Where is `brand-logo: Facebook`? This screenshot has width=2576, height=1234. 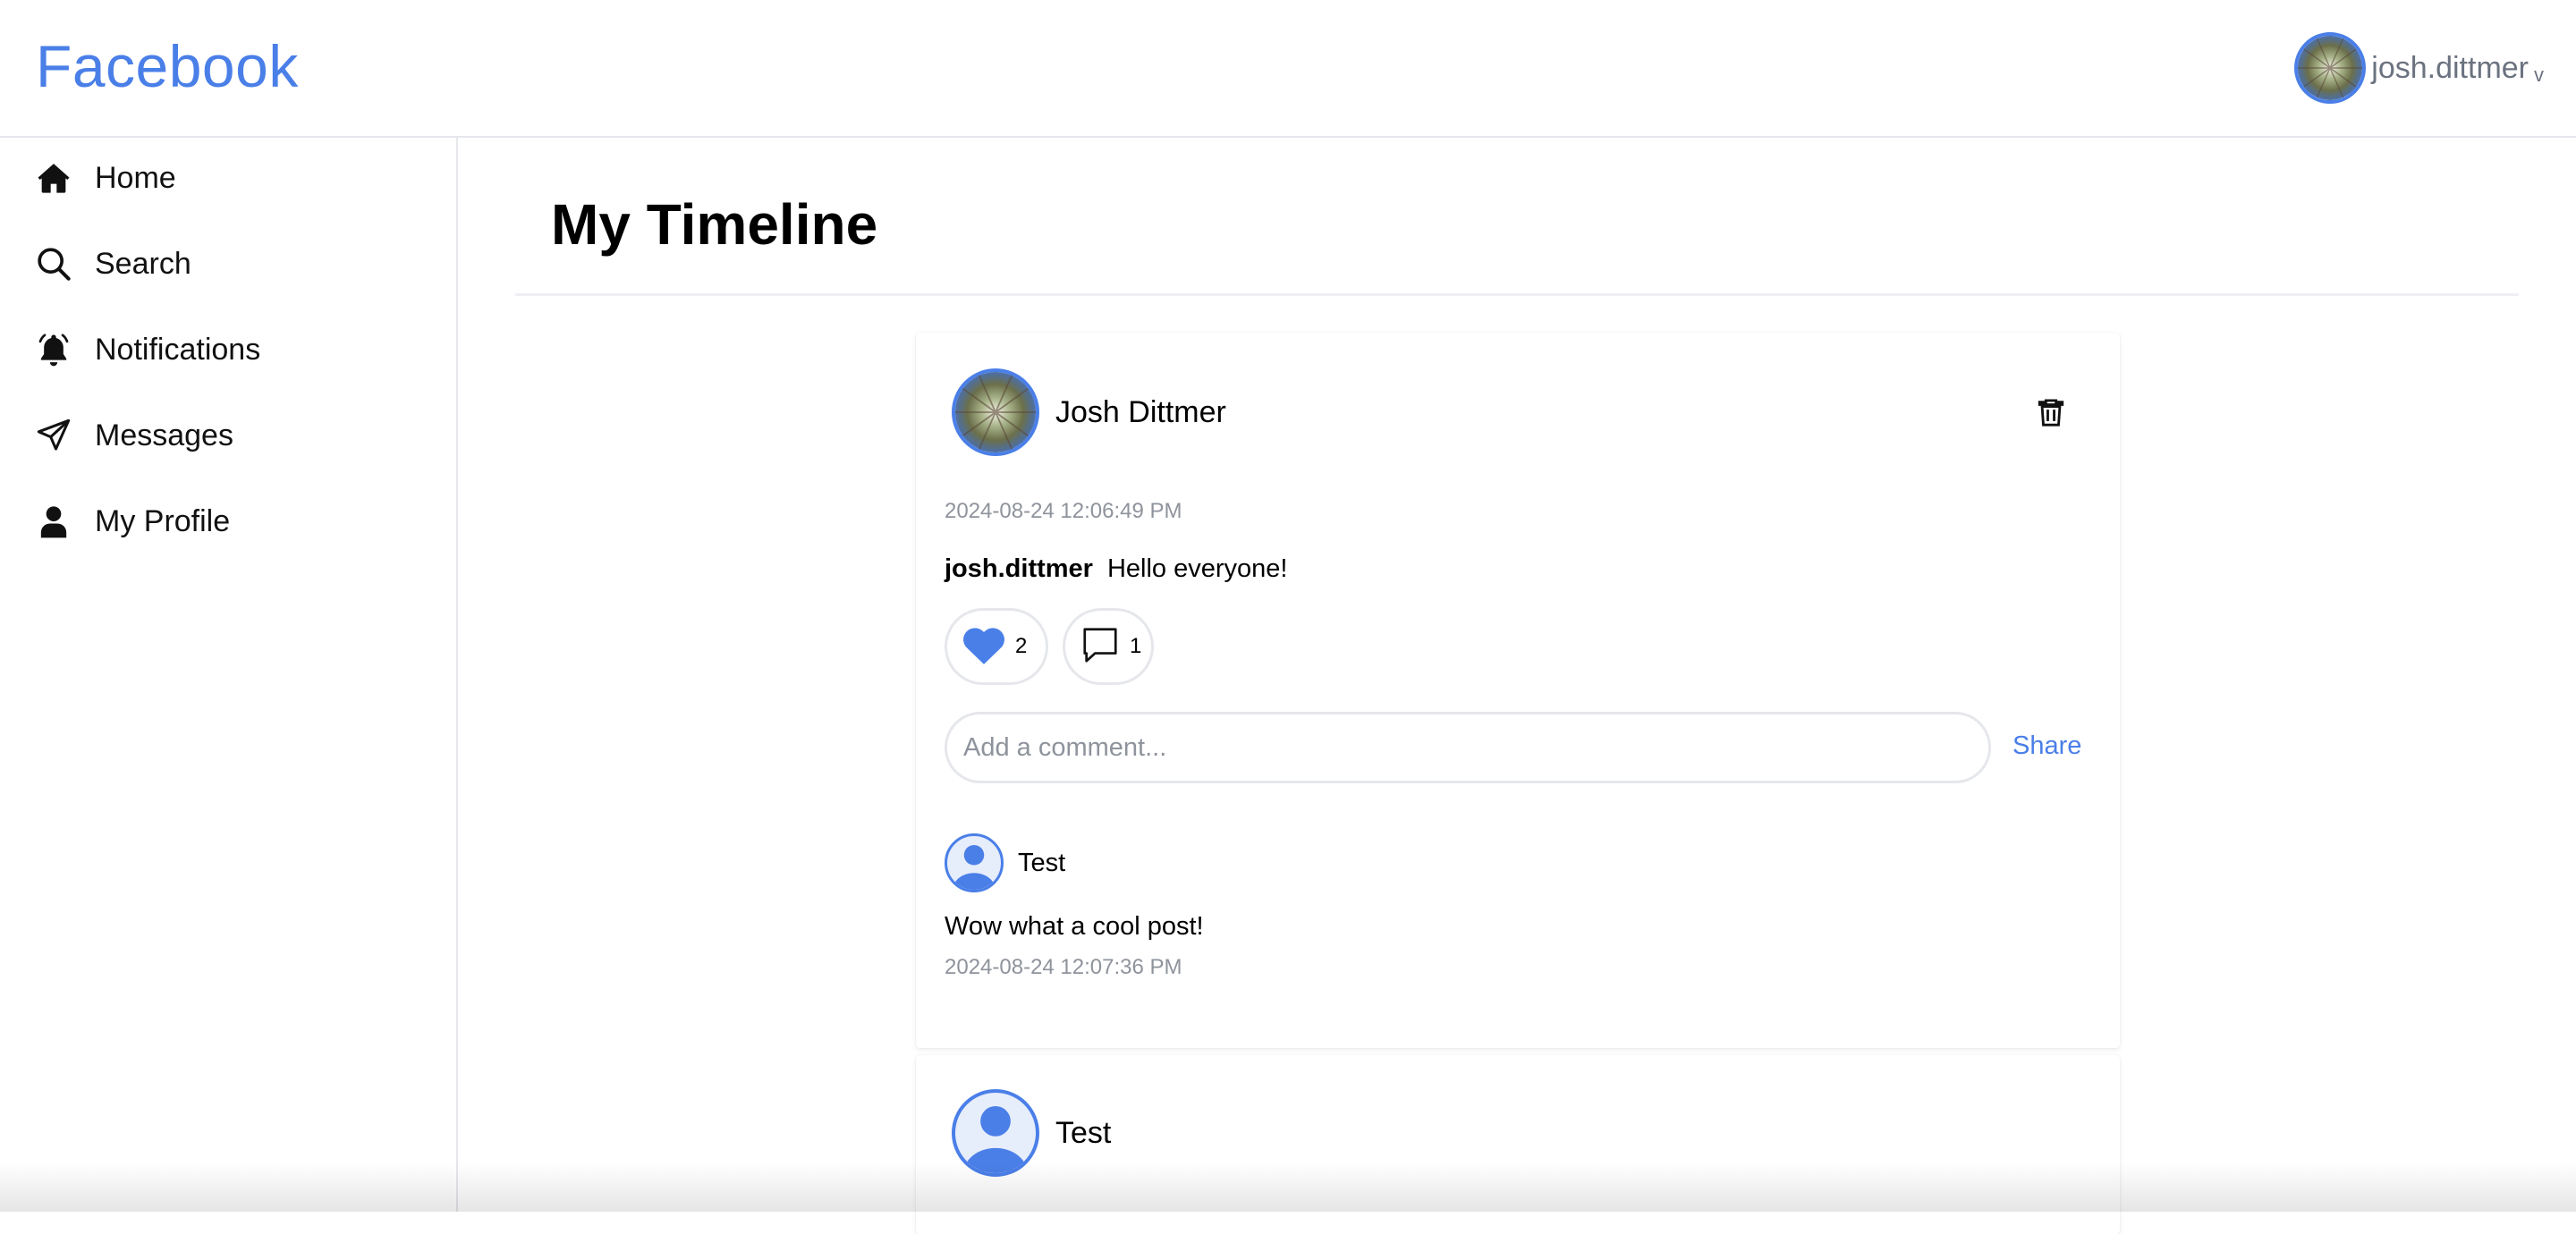 brand-logo: Facebook is located at coordinates (167, 66).